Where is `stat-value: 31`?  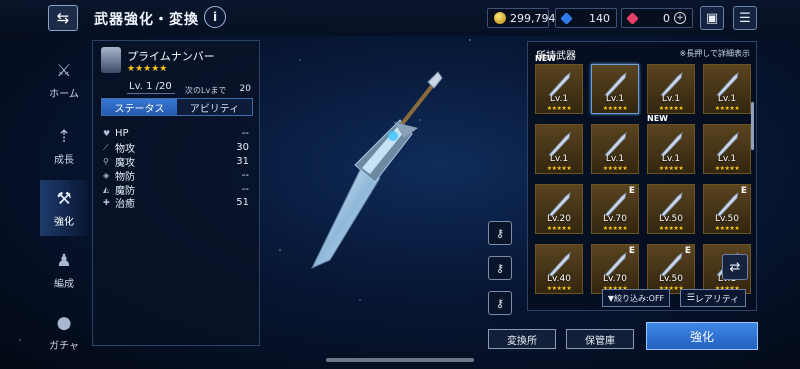 stat-value: 31 is located at coordinates (242, 161).